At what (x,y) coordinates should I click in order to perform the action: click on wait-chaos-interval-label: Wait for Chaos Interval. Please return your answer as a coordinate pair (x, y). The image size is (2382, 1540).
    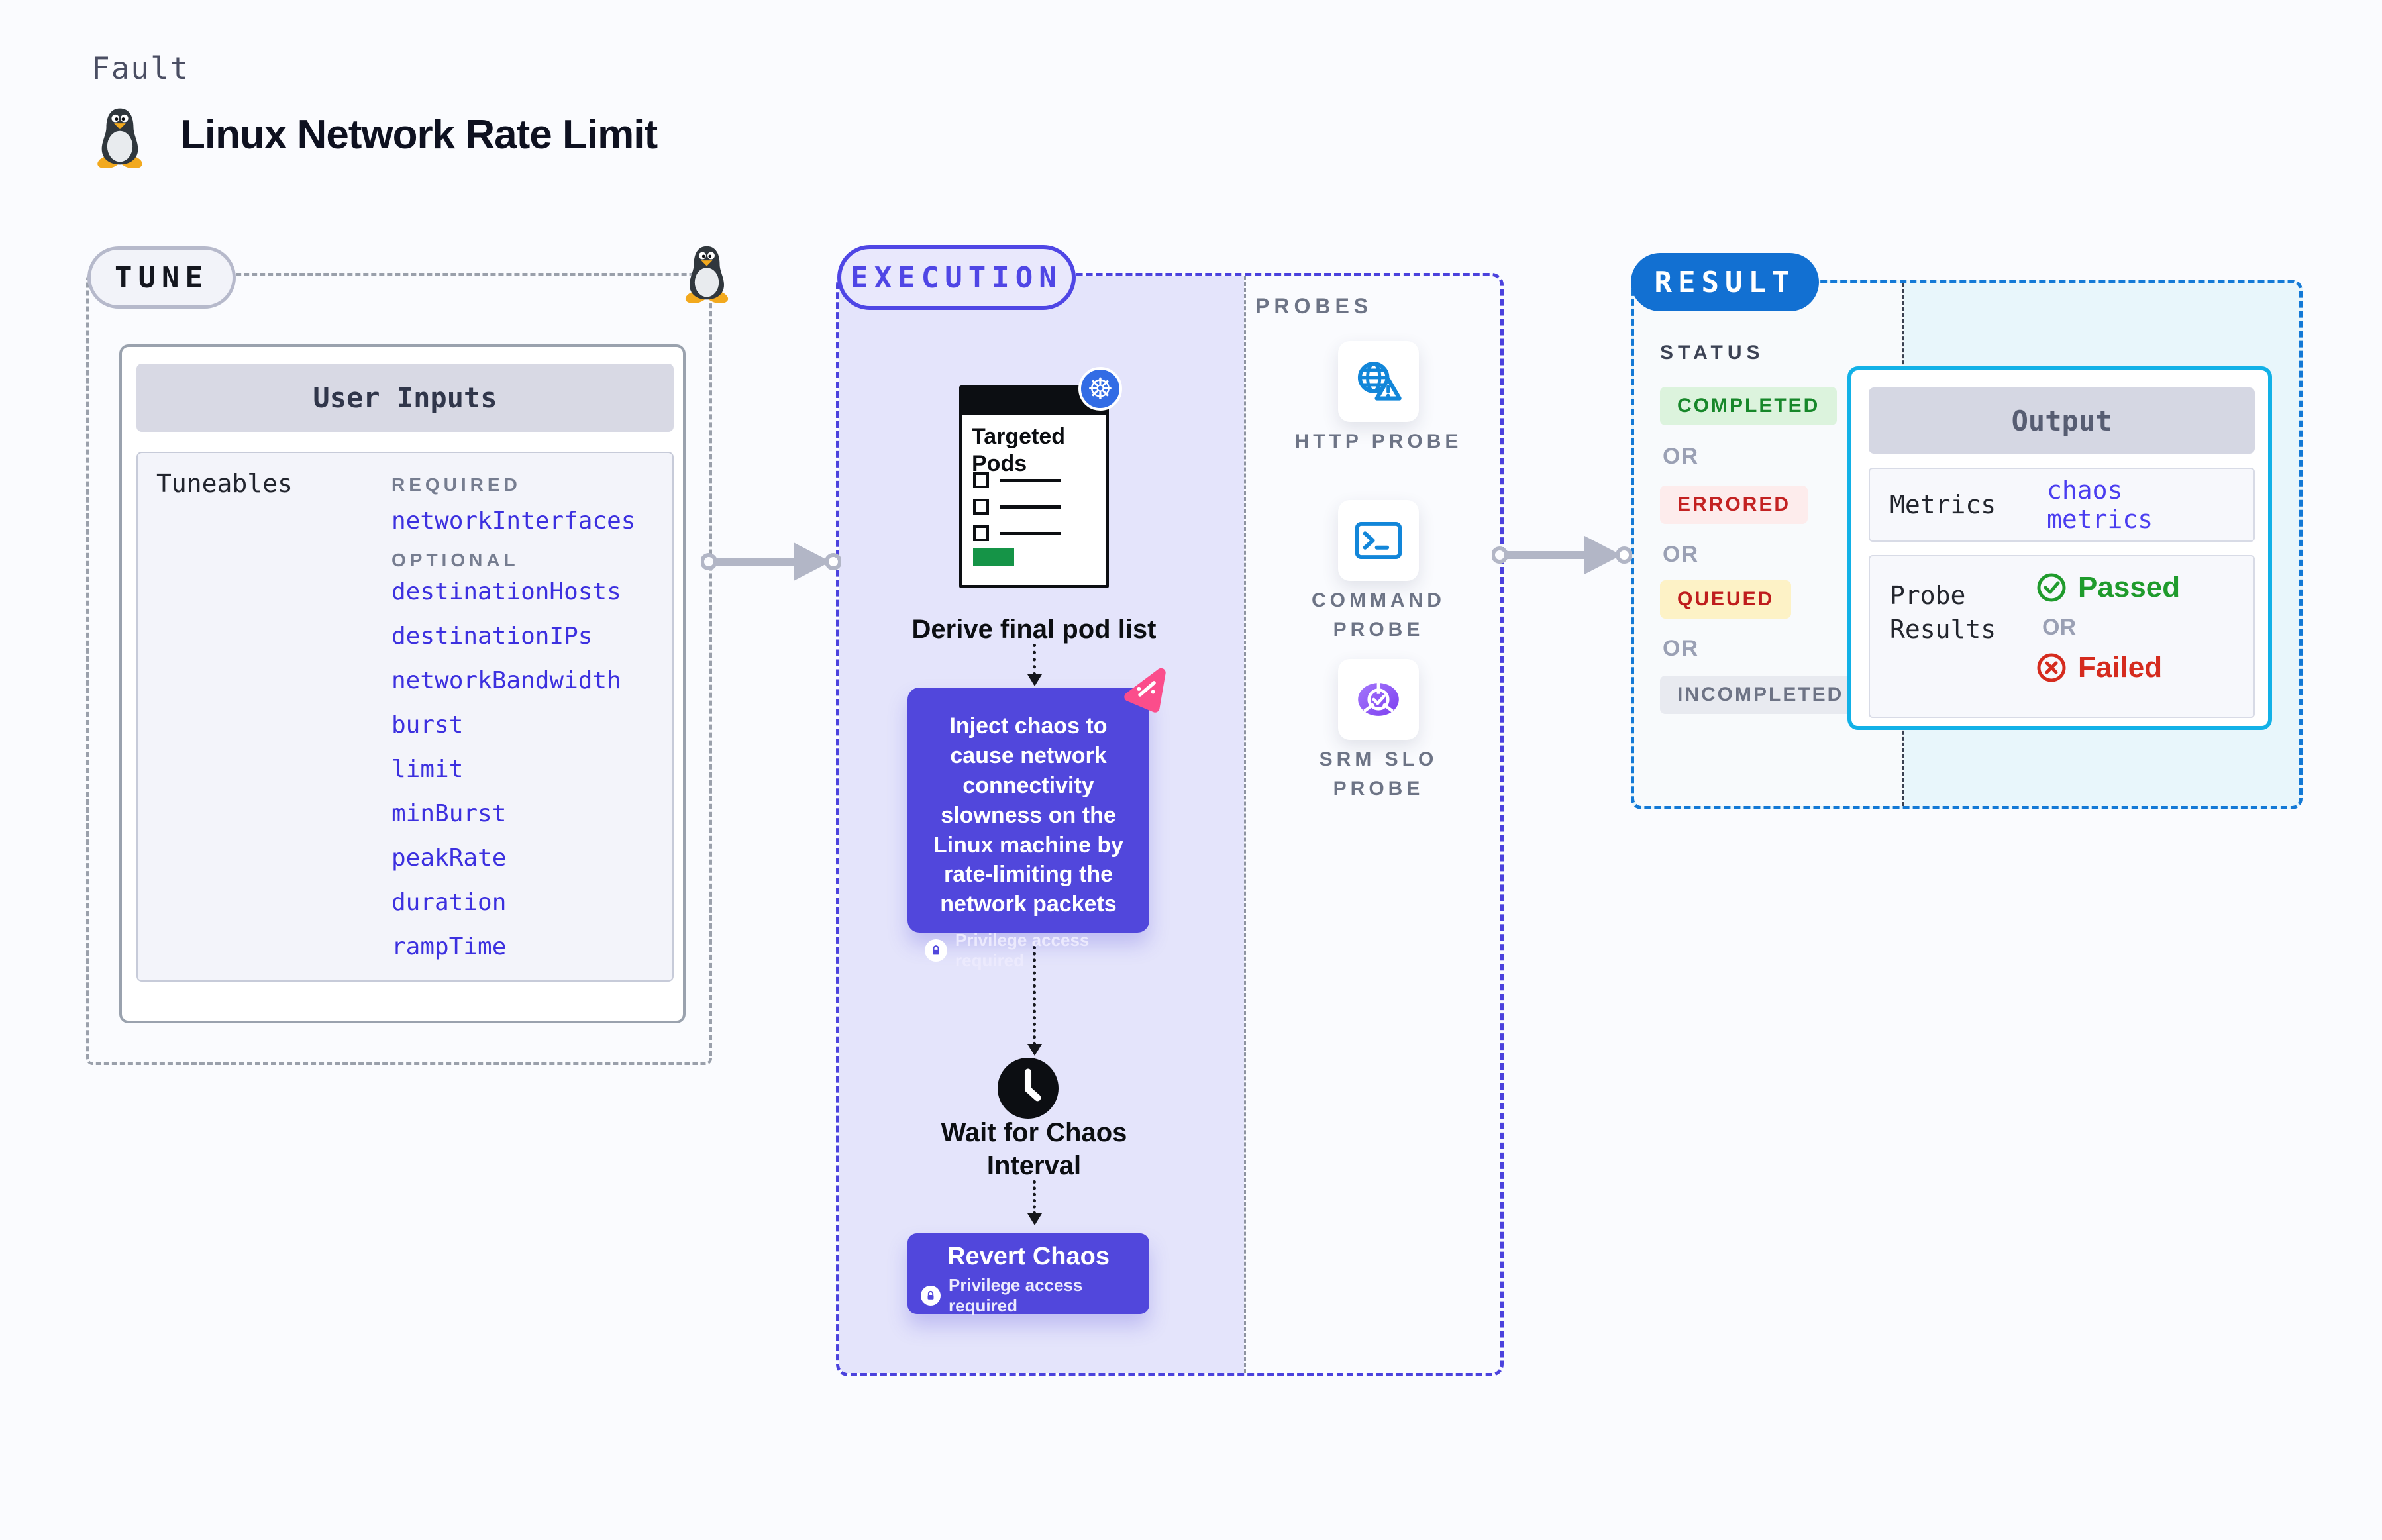
    Looking at the image, I should click on (1034, 1149).